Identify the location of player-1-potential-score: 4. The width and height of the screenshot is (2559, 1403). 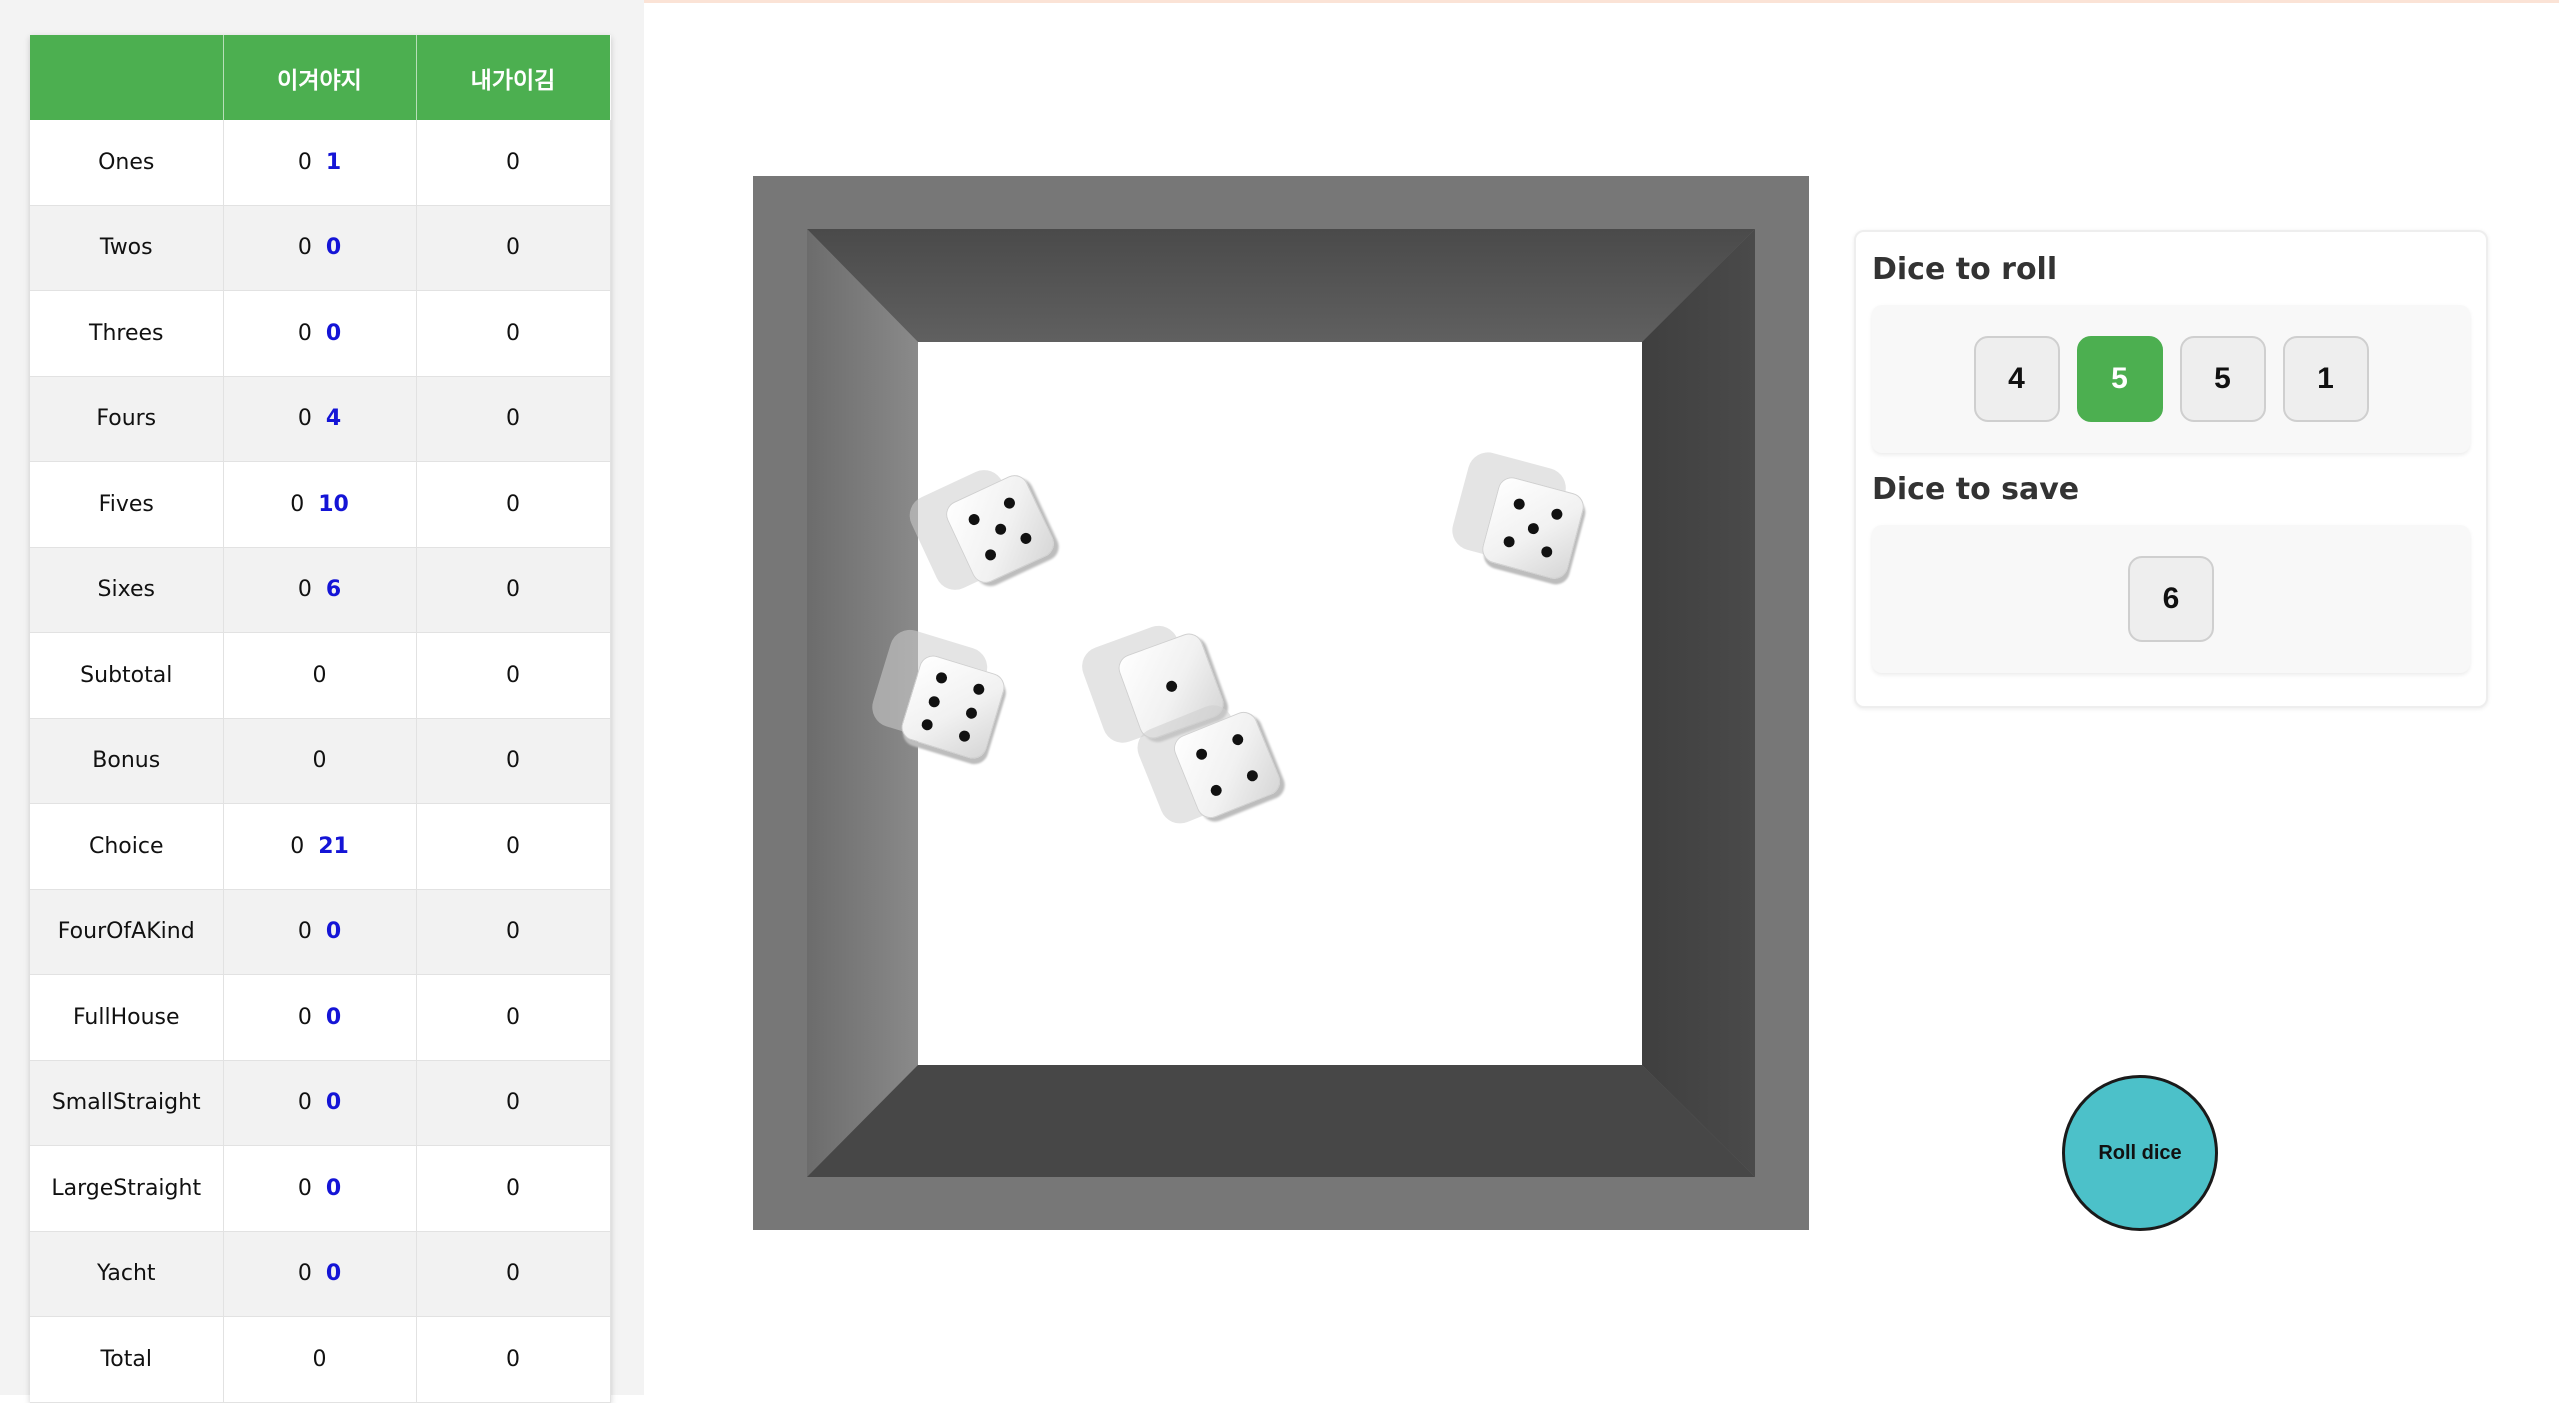
(333, 418).